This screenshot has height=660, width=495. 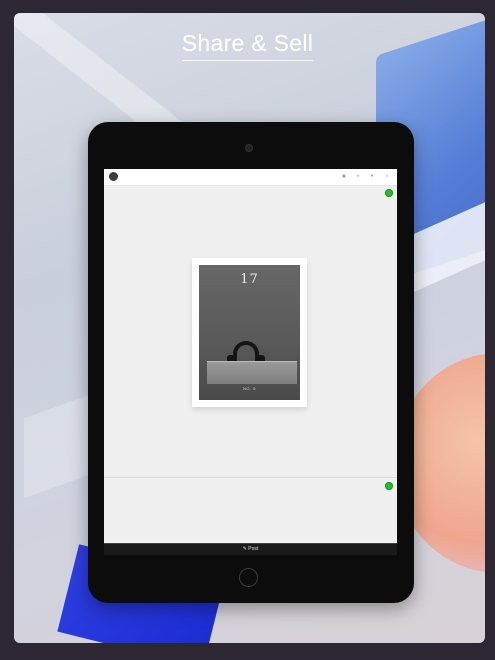 I want to click on post-button-label: Post, so click(x=253, y=549).